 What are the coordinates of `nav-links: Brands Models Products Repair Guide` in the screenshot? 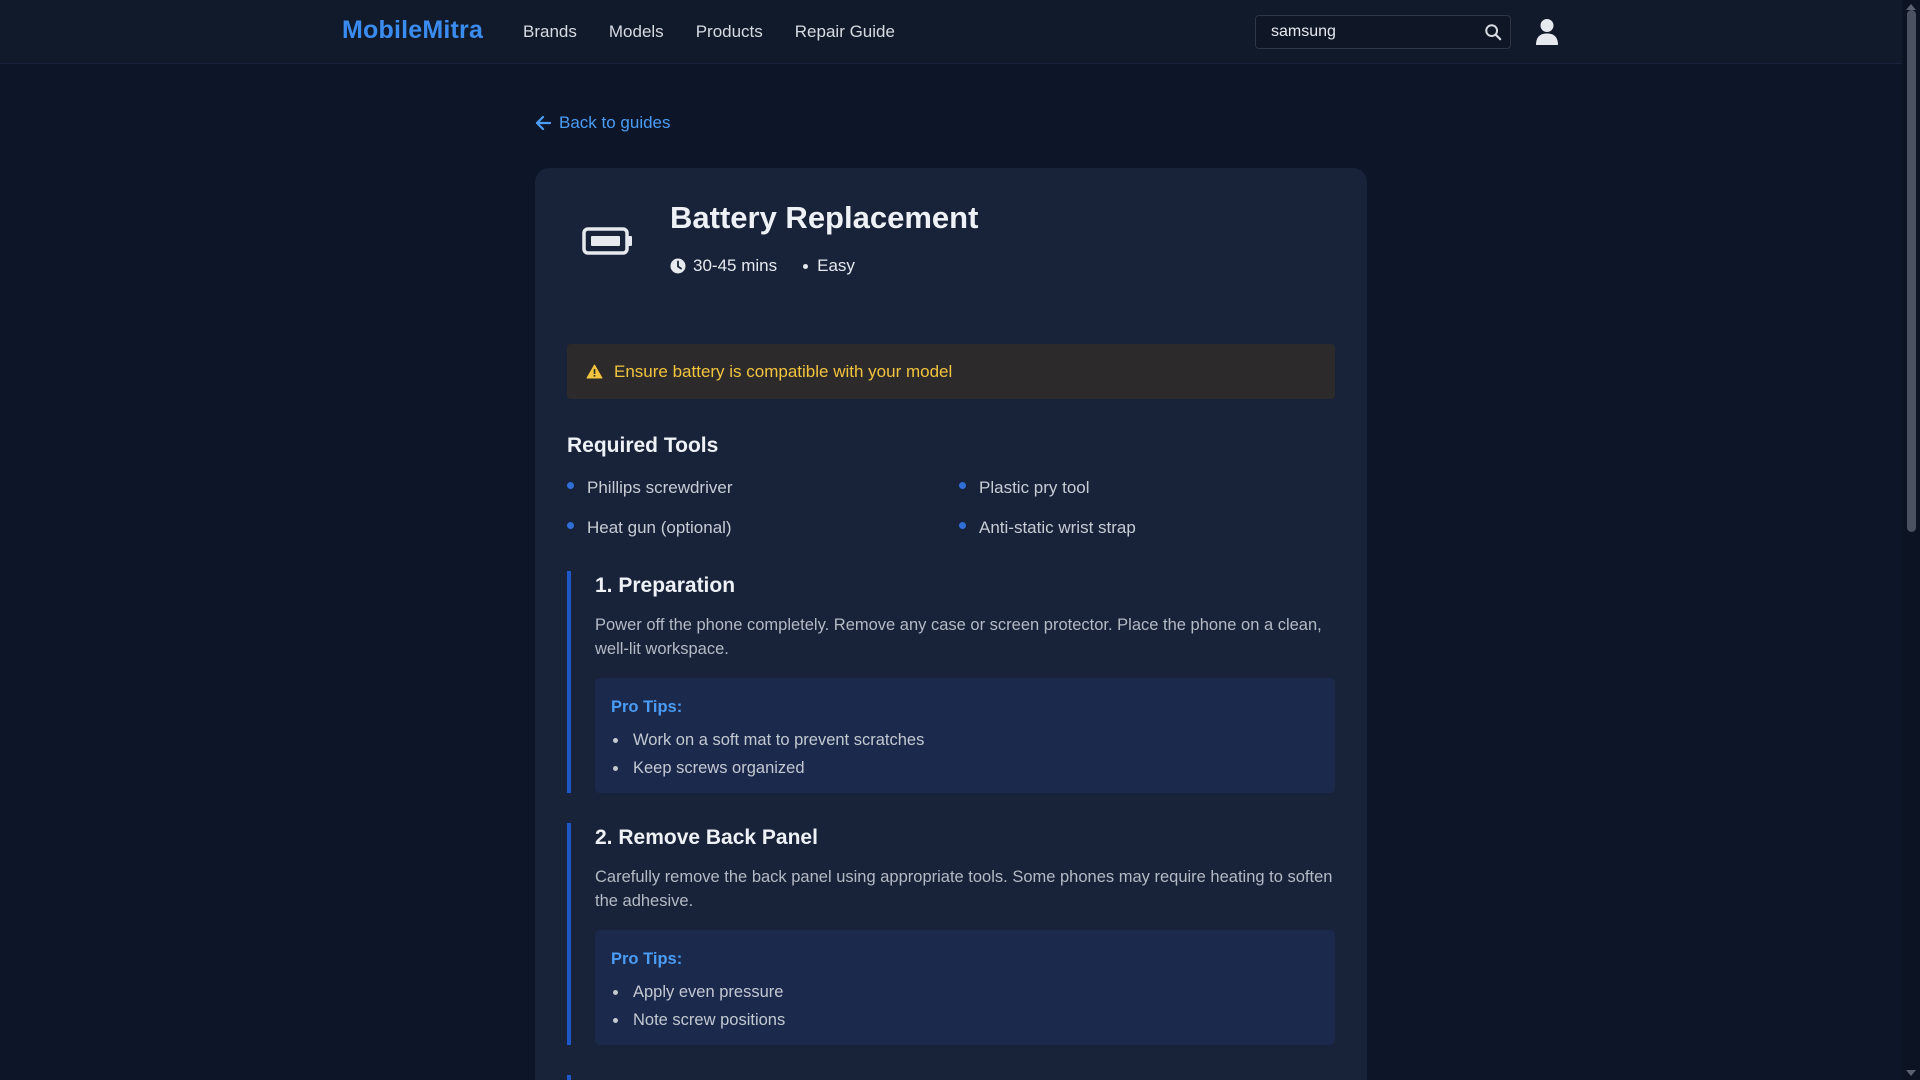 It's located at (725, 32).